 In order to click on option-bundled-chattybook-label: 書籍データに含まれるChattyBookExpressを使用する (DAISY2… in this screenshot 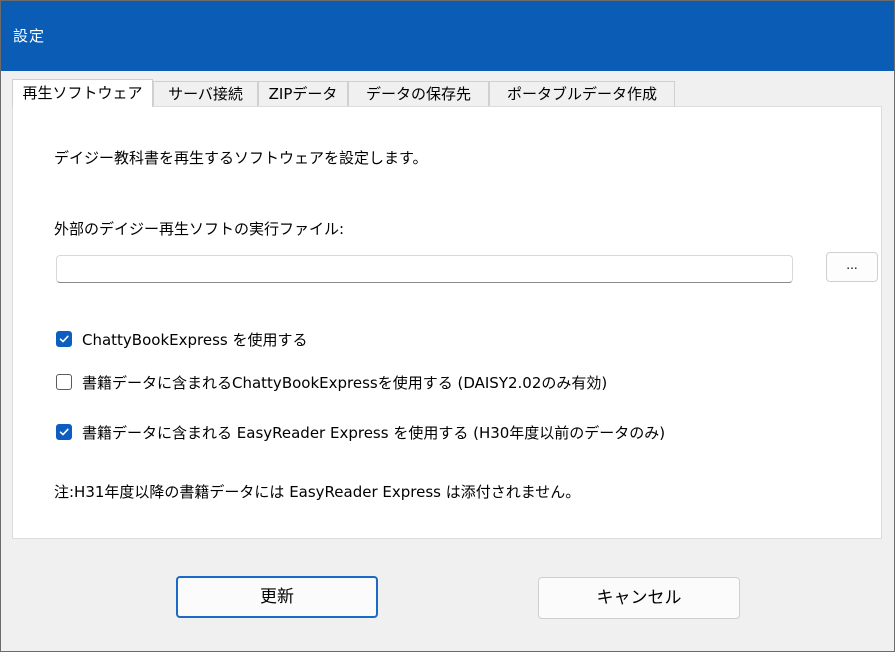, I will do `click(345, 383)`.